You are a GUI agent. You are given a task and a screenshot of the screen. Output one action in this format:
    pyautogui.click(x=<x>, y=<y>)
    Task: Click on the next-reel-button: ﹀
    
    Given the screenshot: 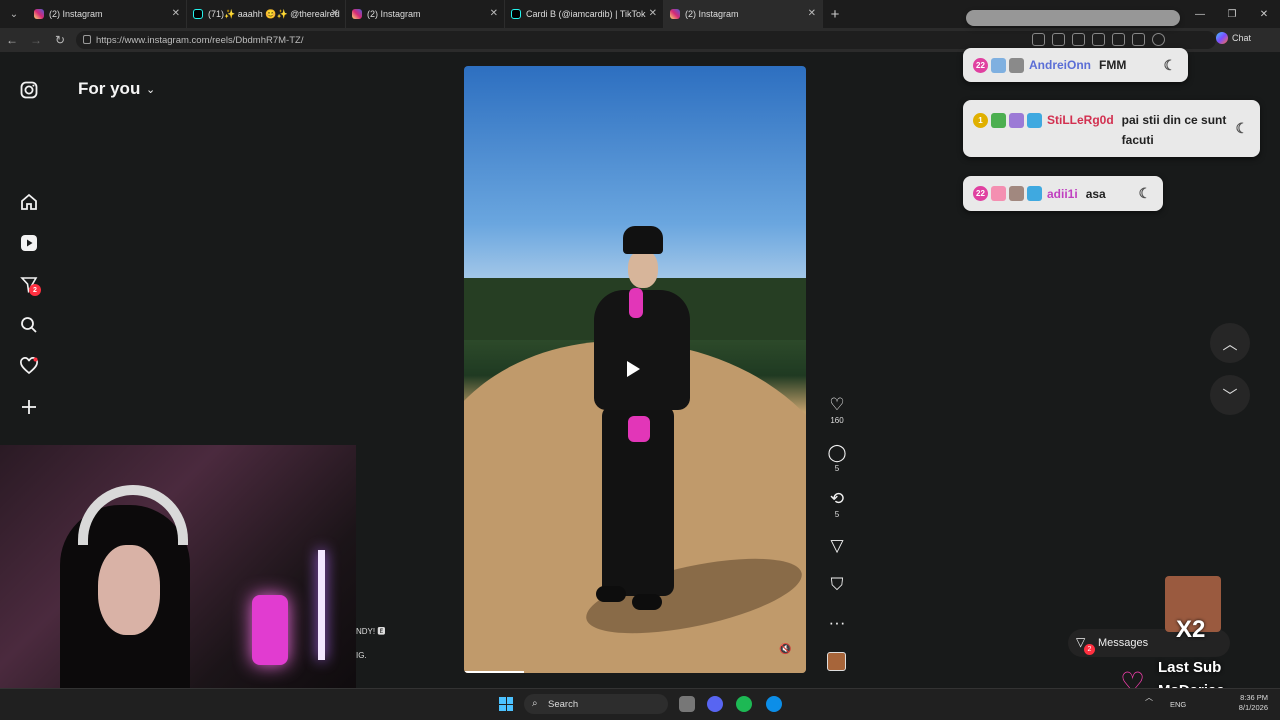 What is the action you would take?
    pyautogui.click(x=1230, y=395)
    